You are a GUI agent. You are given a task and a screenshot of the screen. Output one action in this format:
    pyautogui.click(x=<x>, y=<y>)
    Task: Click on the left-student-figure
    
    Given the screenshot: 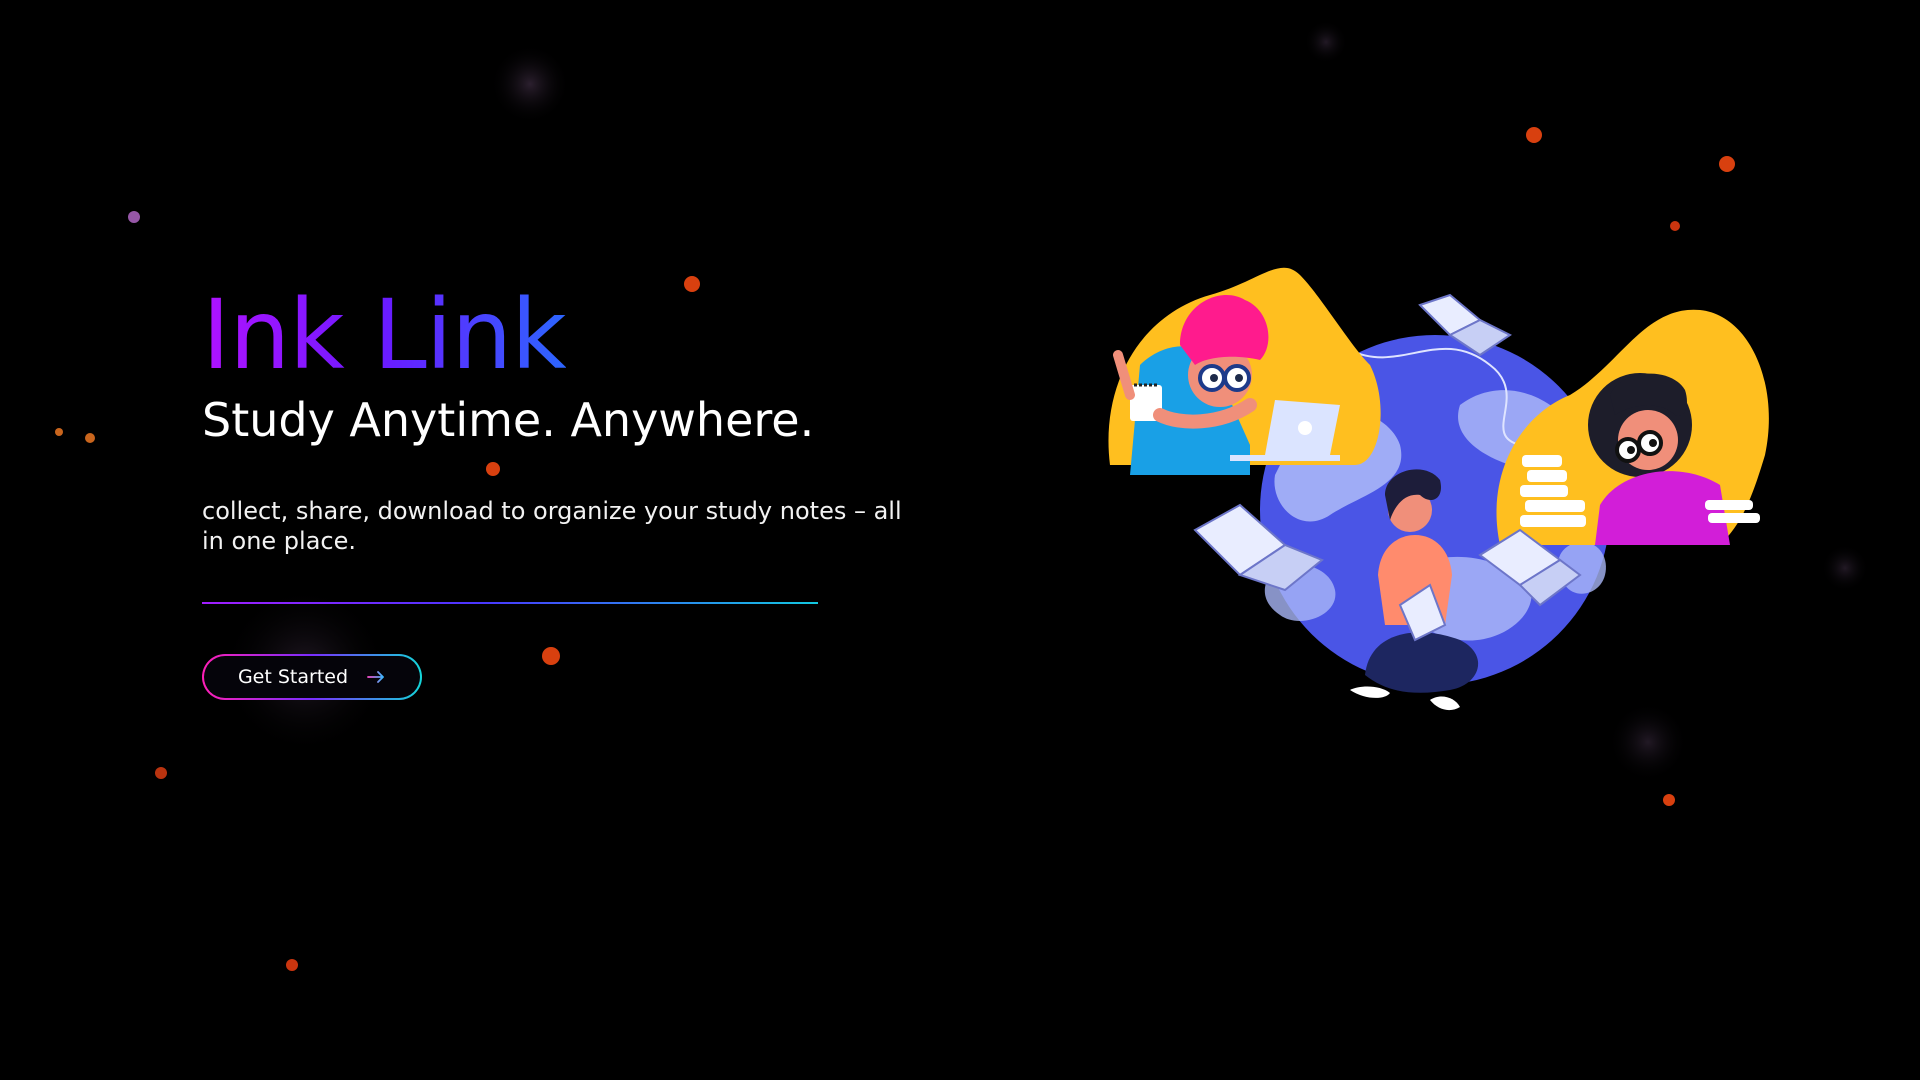 What is the action you would take?
    pyautogui.click(x=1244, y=371)
    